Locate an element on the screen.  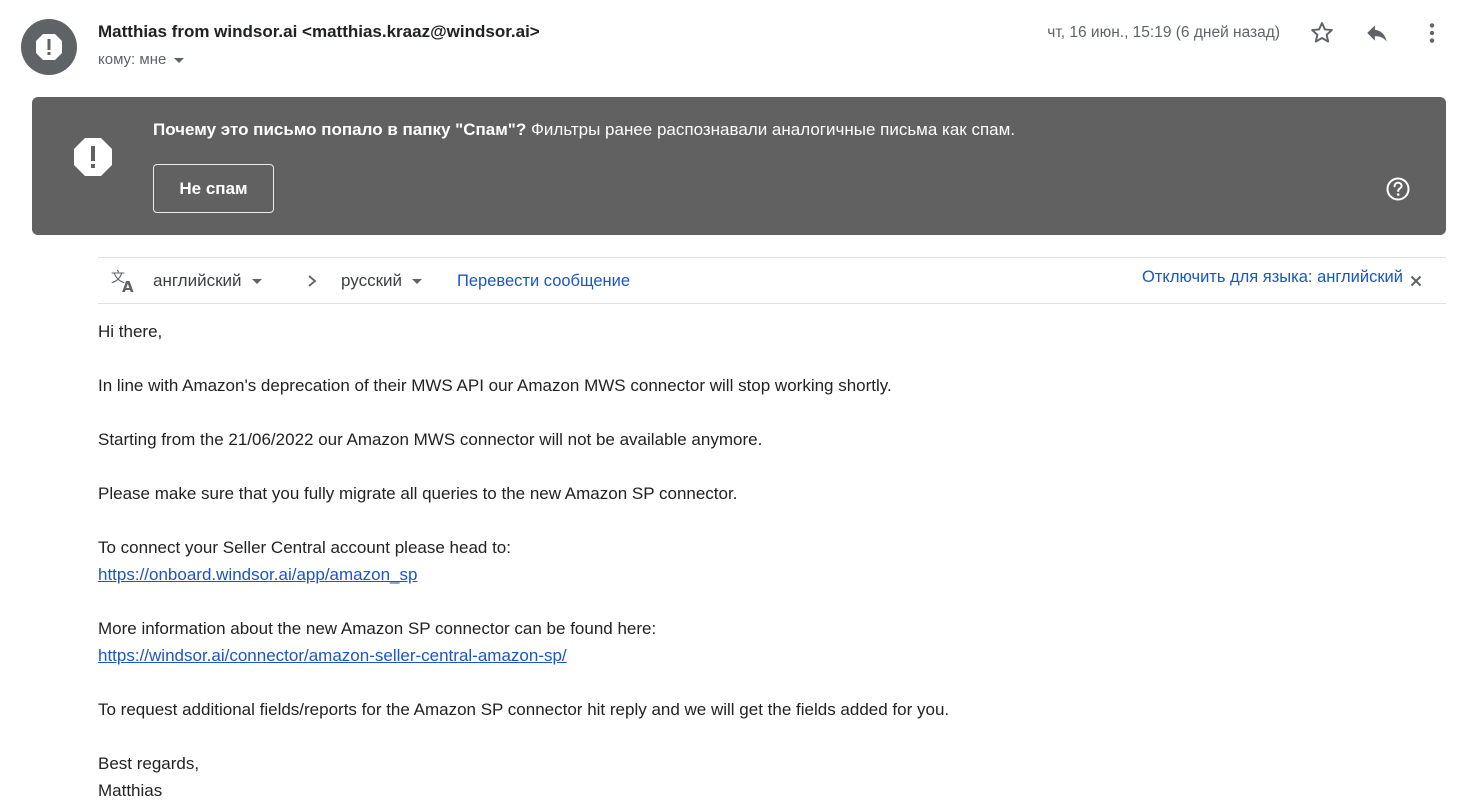
more-vert-icon is located at coordinates (1432, 33).